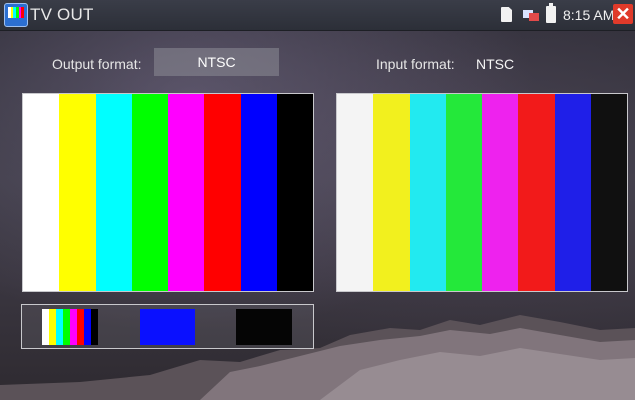 The image size is (635, 400). What do you see at coordinates (216, 62) in the screenshot?
I see `output-format-select: NTSC` at bounding box center [216, 62].